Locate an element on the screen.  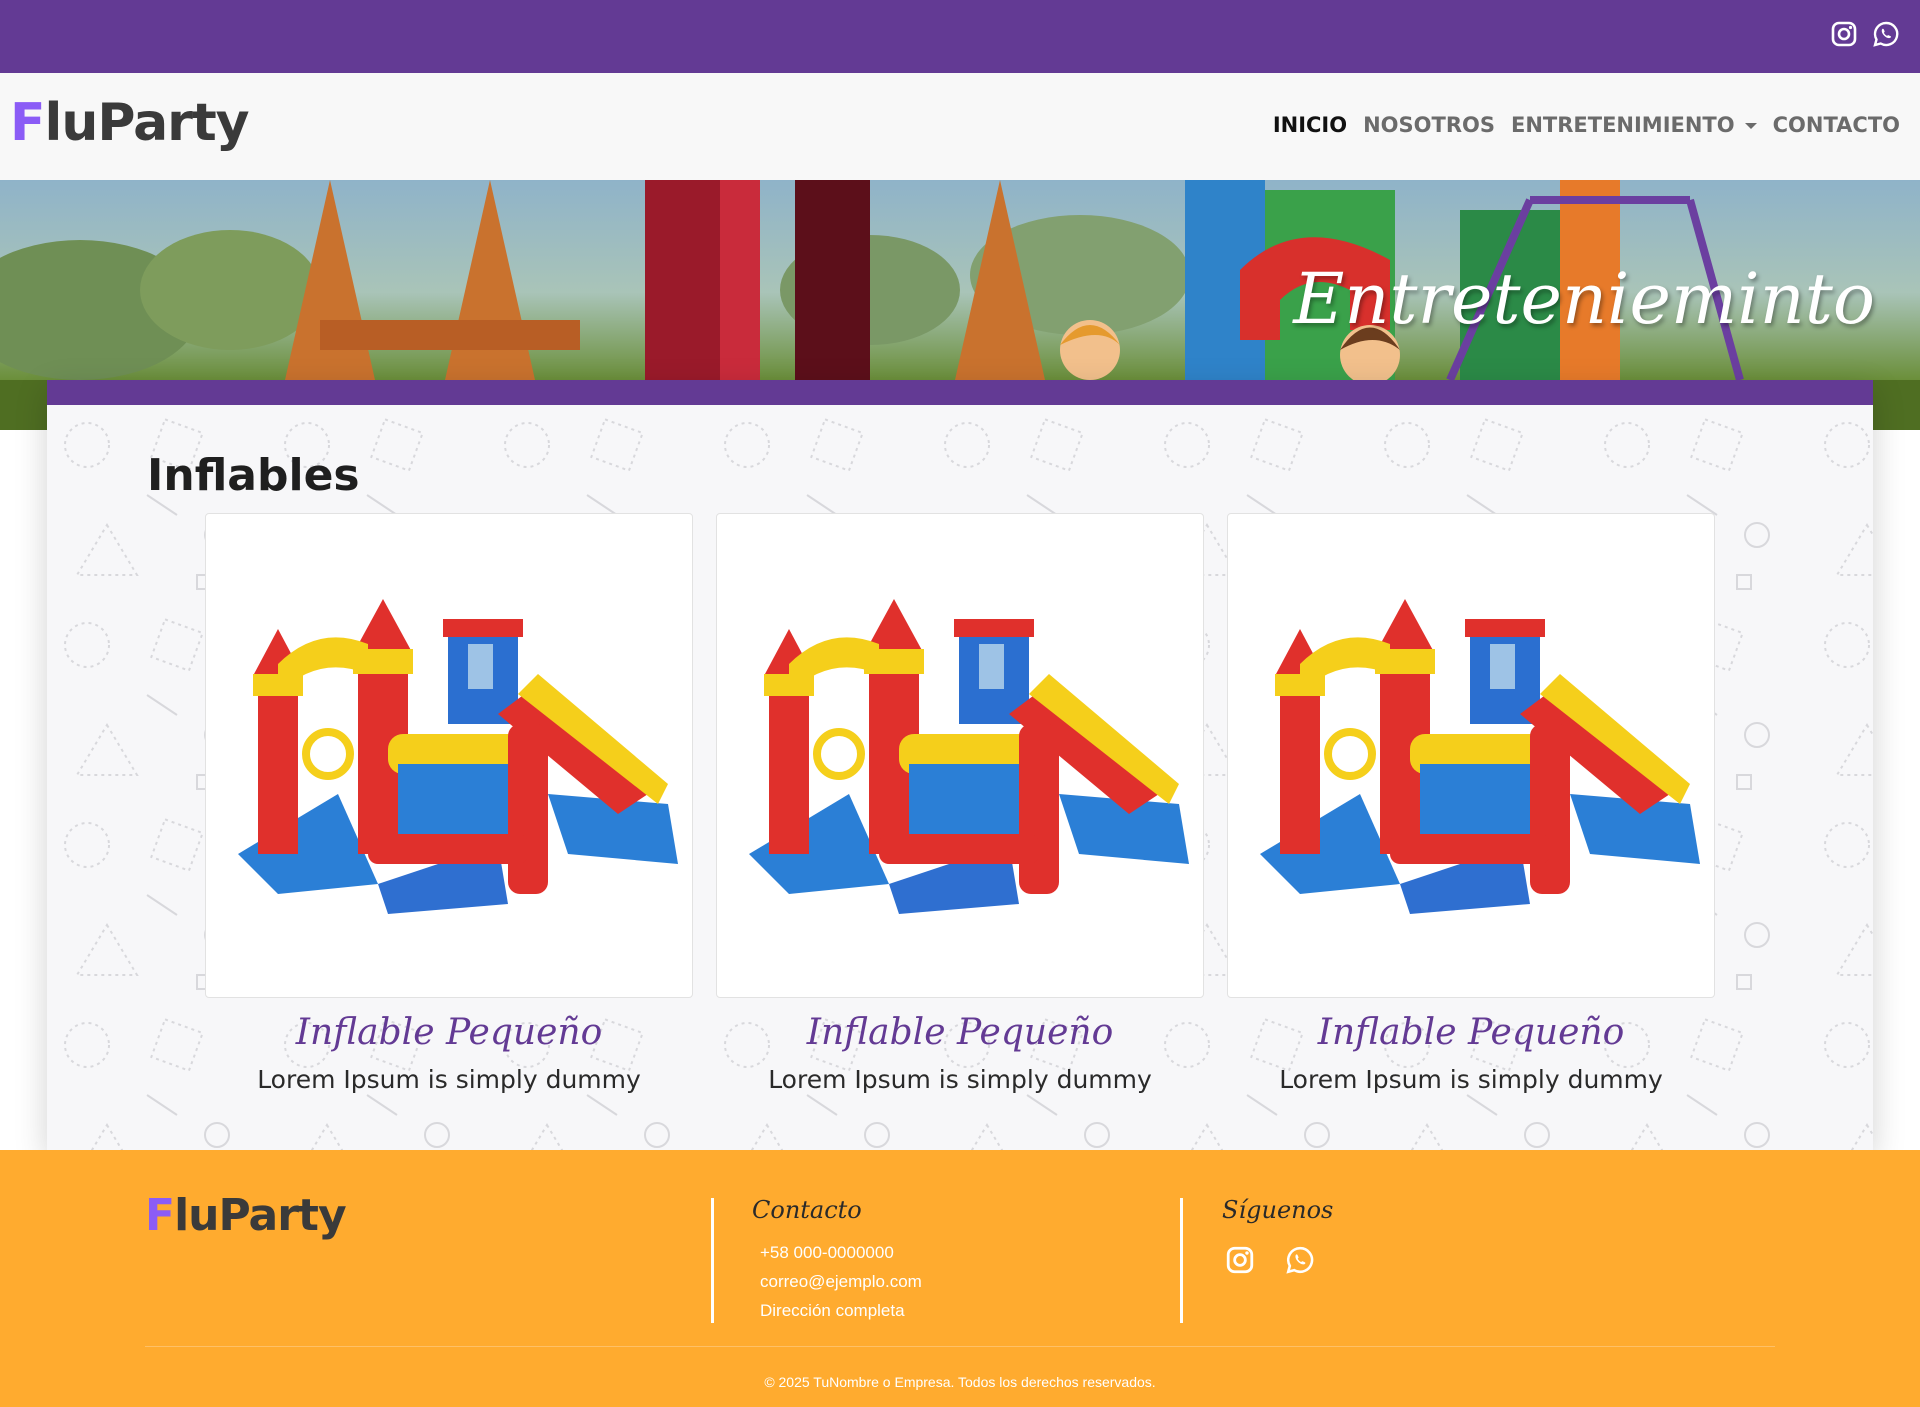
footer-separator is located at coordinates (960, 1346).